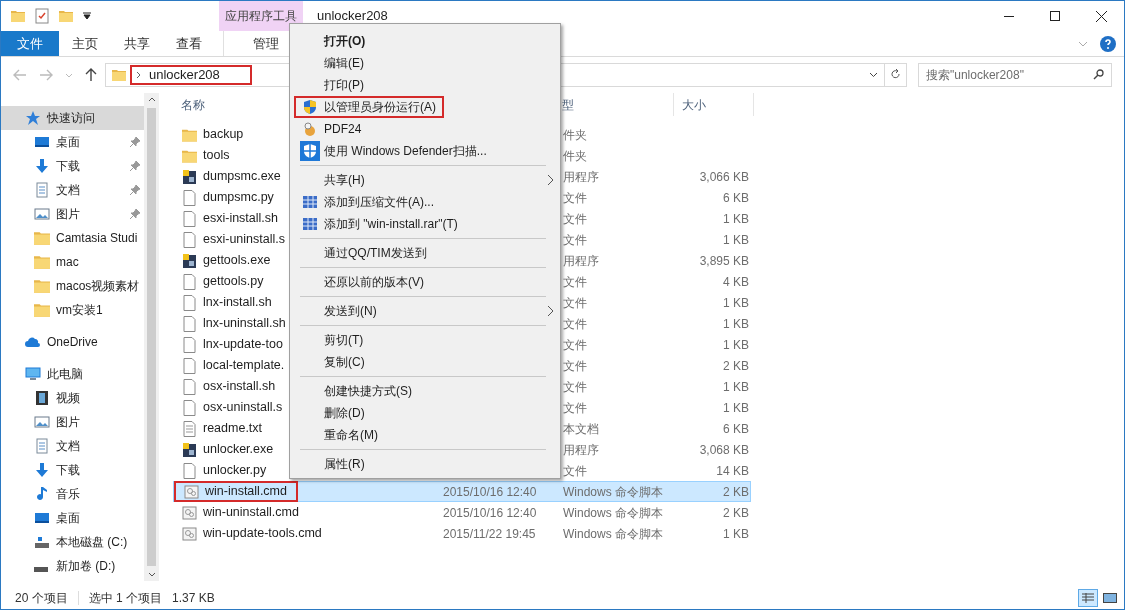  What do you see at coordinates (724, 449) in the screenshot?
I see `size-cell: 3,068 KB` at bounding box center [724, 449].